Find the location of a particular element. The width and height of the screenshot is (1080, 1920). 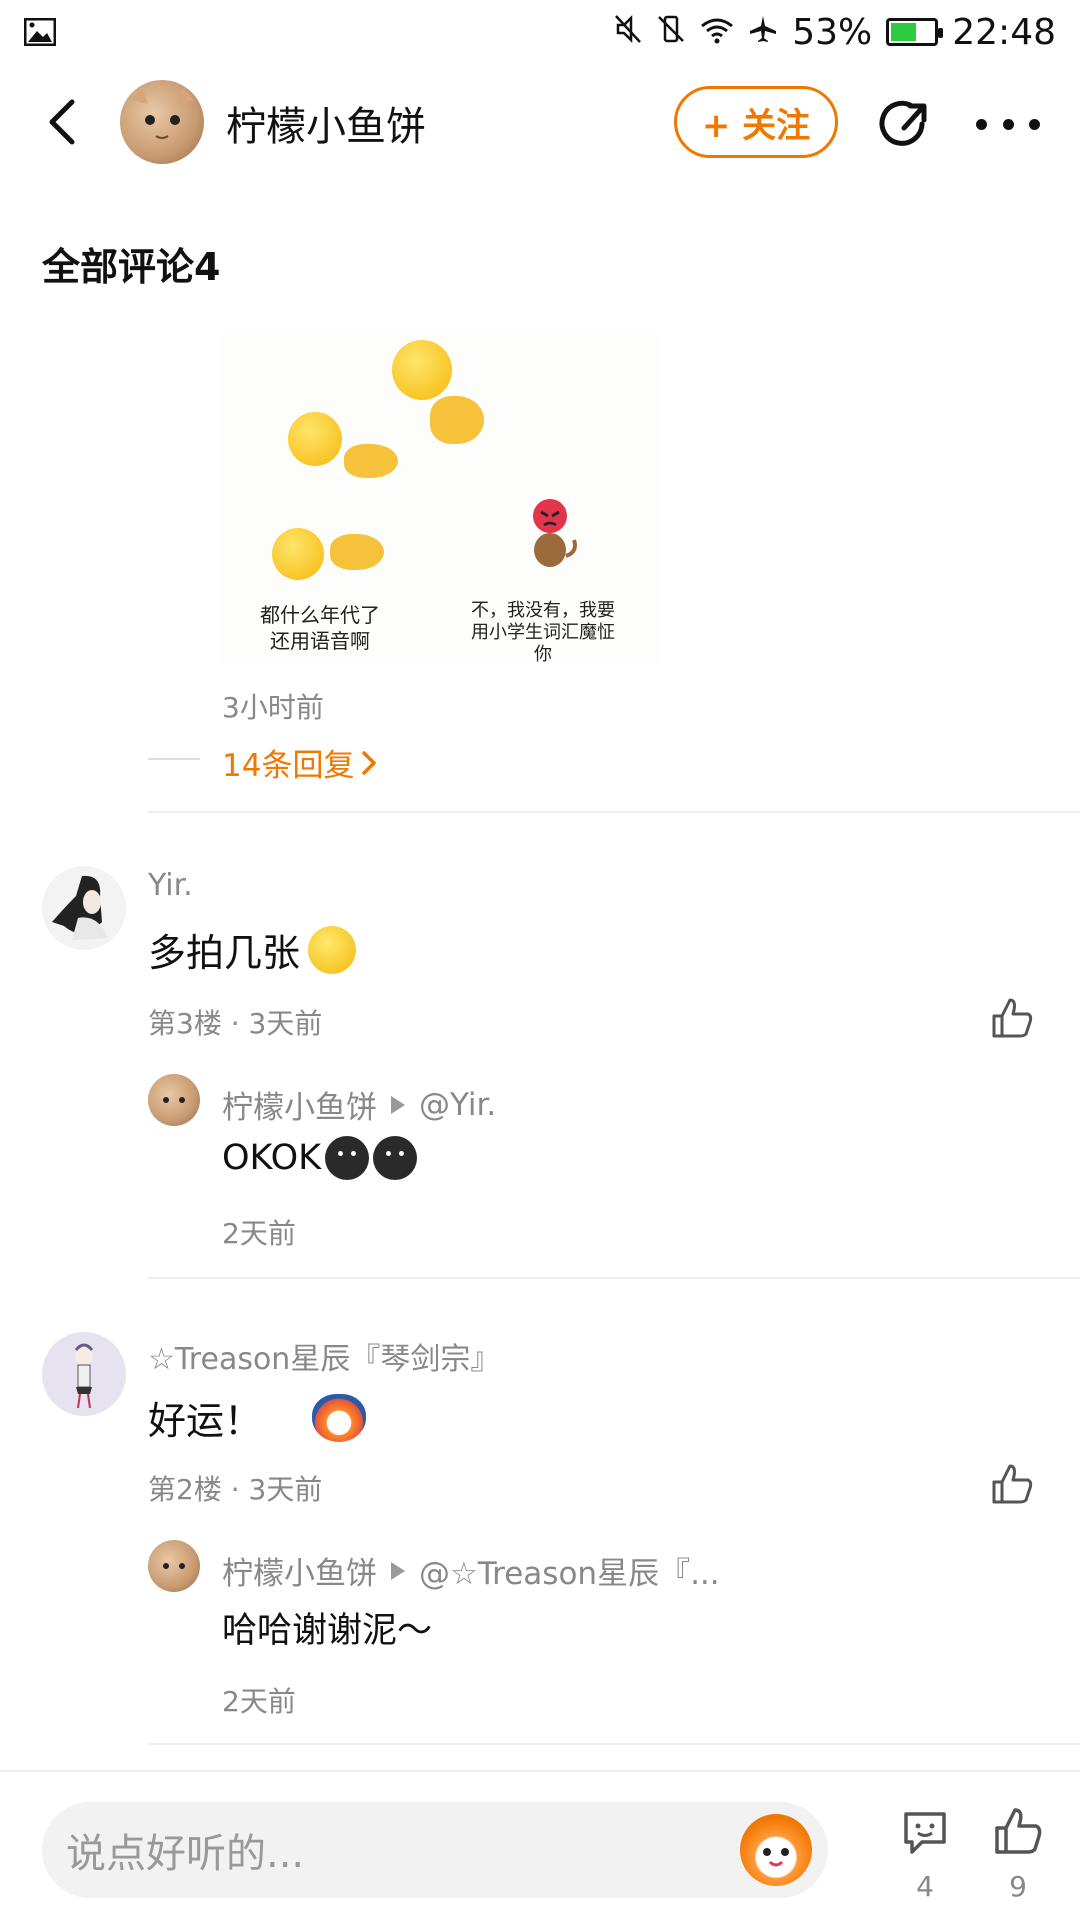

comment-text: 多拍几张 is located at coordinates (252, 949).